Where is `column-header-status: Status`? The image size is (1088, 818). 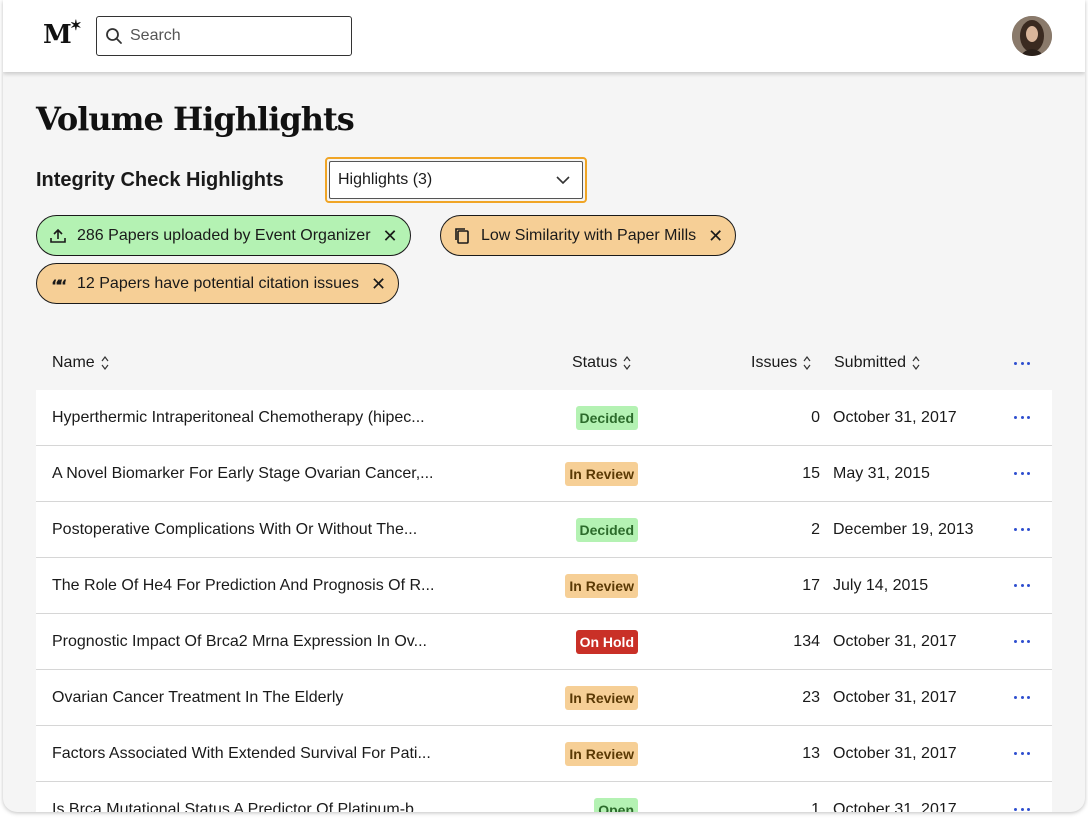
column-header-status: Status is located at coordinates (601, 363).